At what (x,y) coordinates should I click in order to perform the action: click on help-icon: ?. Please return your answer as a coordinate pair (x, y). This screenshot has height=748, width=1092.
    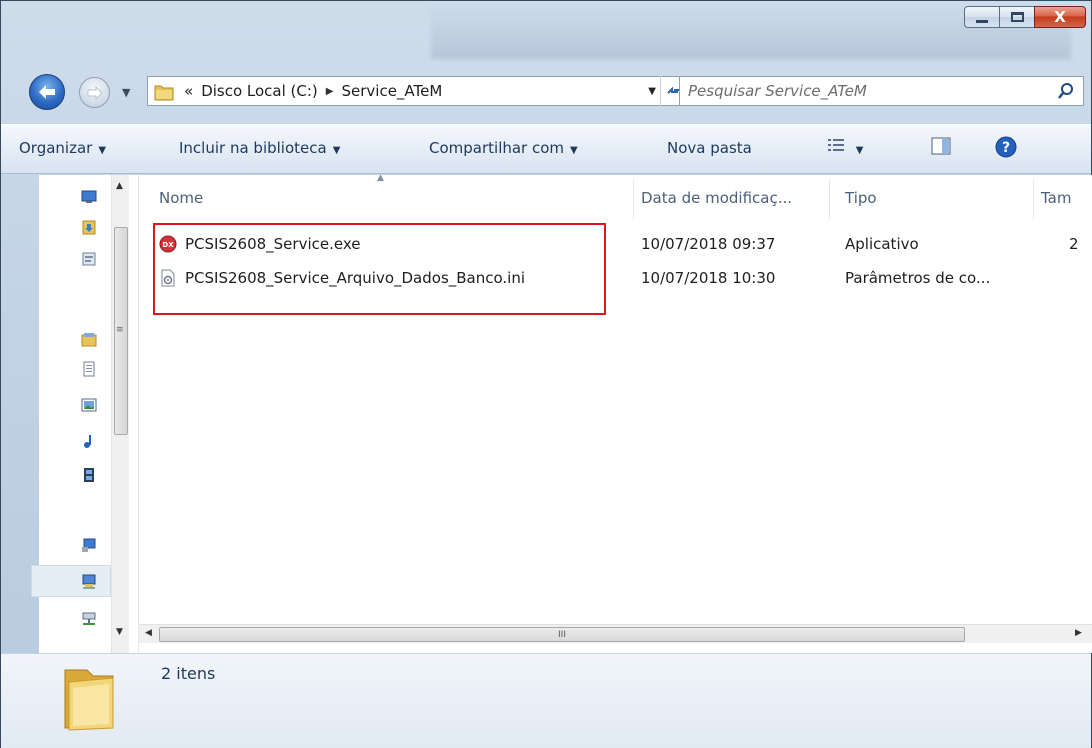
    Looking at the image, I should click on (1006, 147).